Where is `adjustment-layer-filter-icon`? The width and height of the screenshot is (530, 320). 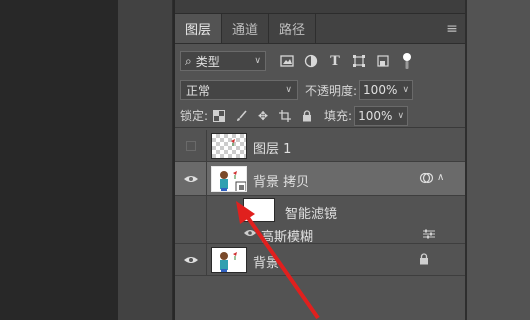 adjustment-layer-filter-icon is located at coordinates (311, 61).